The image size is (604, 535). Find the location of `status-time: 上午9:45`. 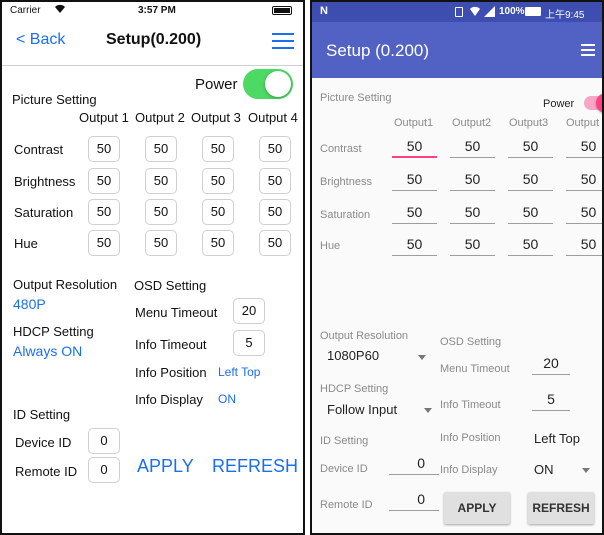

status-time: 上午9:45 is located at coordinates (565, 15).